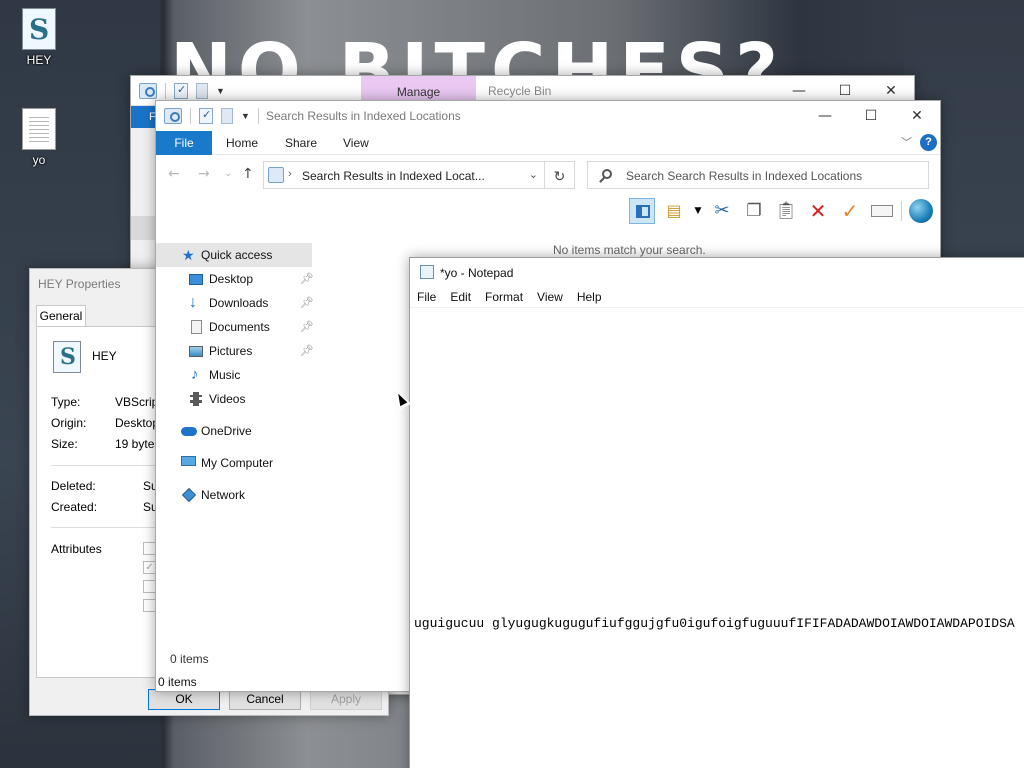 The image size is (1024, 768). What do you see at coordinates (548, 143) in the screenshot?
I see `ribbon-tabs: File Home Share View ﹀ ?` at bounding box center [548, 143].